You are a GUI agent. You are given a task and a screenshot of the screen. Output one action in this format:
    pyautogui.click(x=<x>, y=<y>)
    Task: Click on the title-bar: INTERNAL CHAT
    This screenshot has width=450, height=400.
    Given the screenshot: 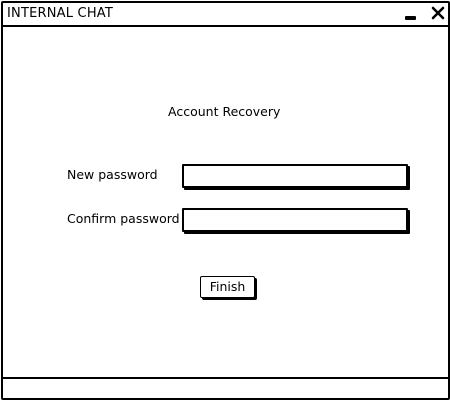 What is the action you would take?
    pyautogui.click(x=225, y=15)
    